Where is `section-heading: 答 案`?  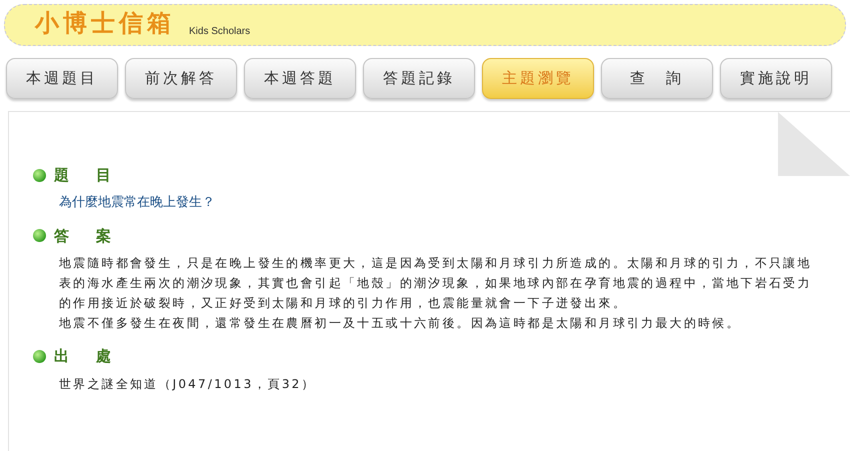
section-heading: 答 案 is located at coordinates (85, 236).